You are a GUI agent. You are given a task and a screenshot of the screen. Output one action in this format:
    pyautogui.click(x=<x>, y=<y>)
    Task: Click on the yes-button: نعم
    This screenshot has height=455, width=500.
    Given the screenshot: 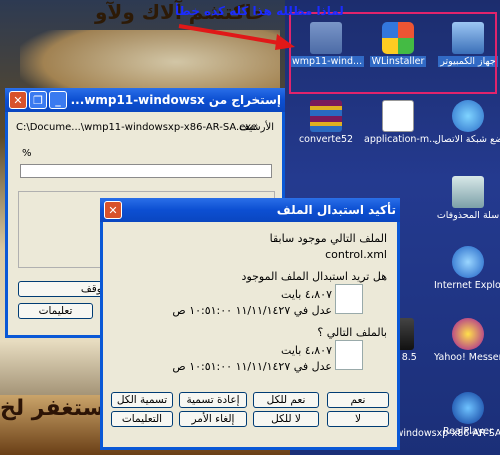 What is the action you would take?
    pyautogui.click(x=358, y=400)
    